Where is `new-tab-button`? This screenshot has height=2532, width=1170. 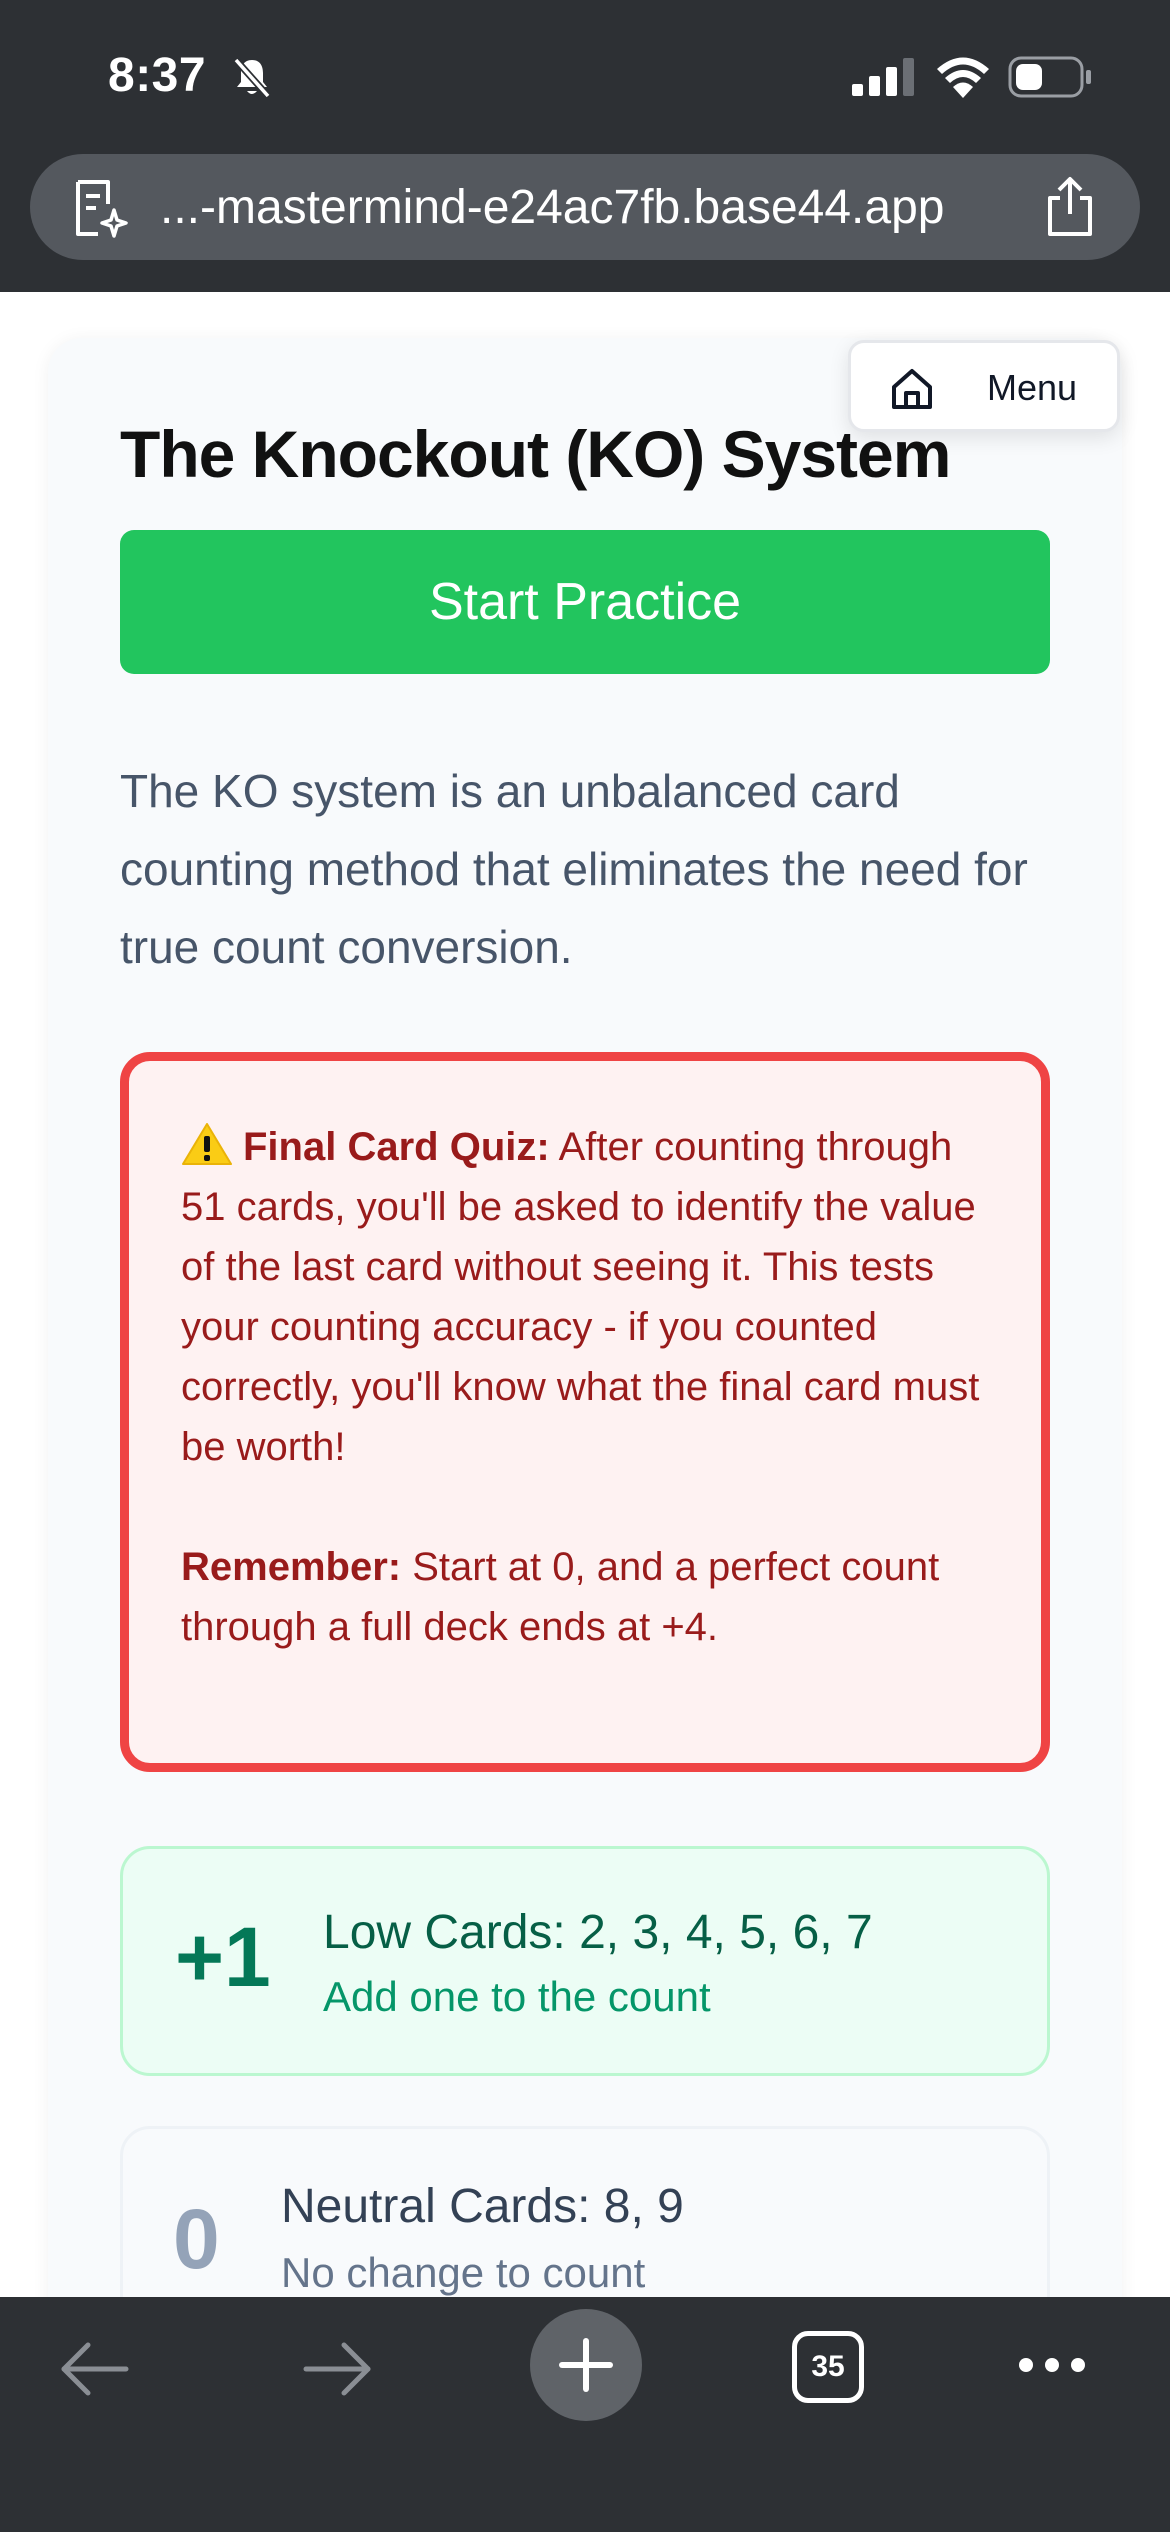 new-tab-button is located at coordinates (586, 2365).